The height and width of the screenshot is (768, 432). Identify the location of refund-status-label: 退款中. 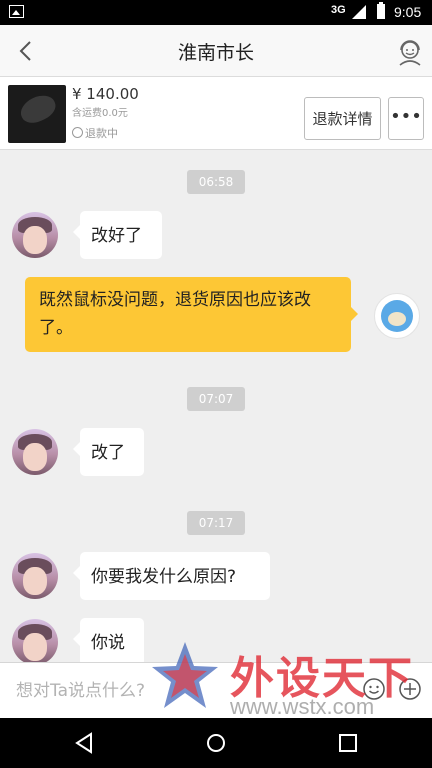
(101, 133).